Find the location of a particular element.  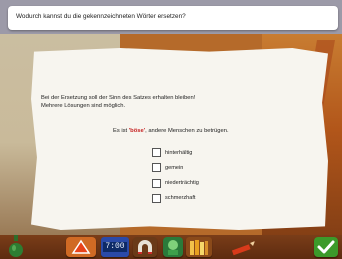

option-hinterhaeltig: hinterhältig is located at coordinates (175, 152).